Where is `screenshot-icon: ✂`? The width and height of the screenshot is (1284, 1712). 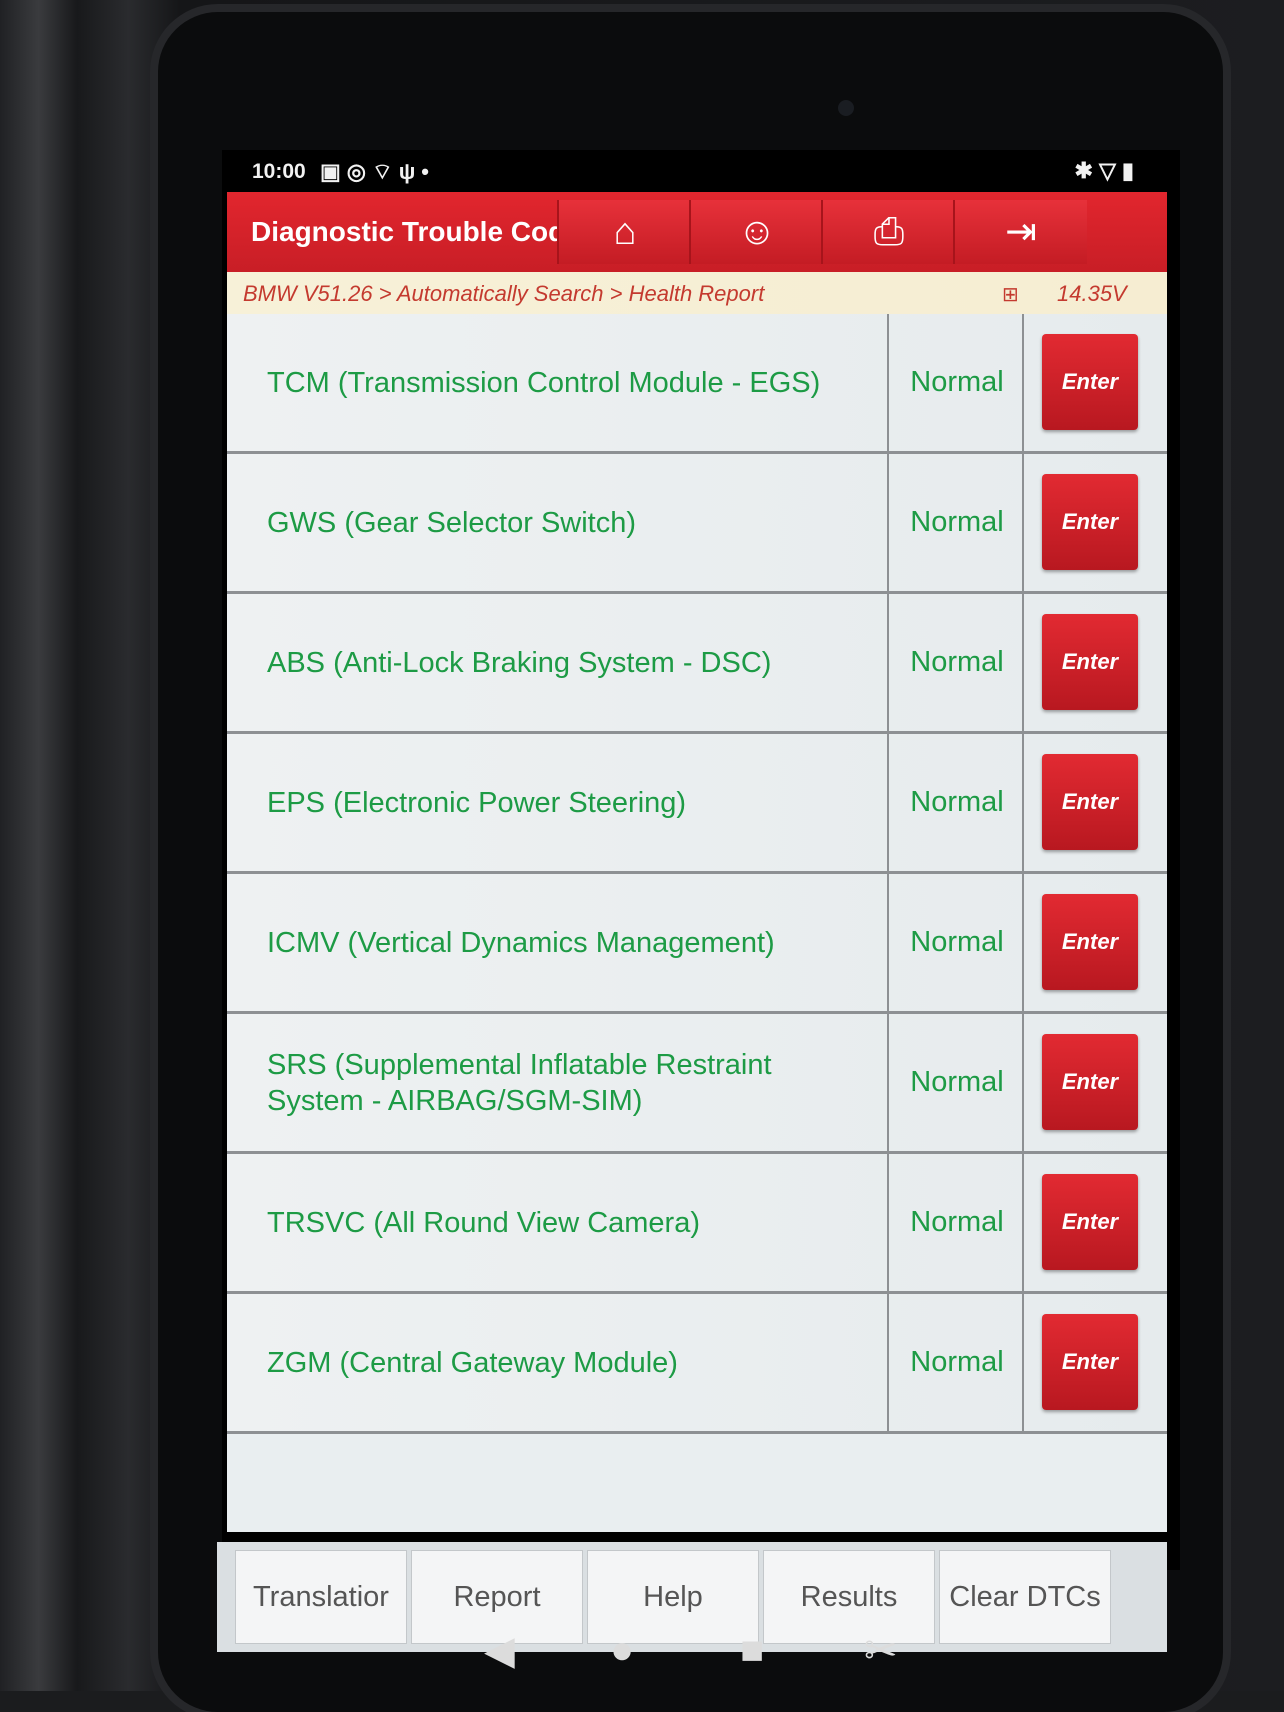
screenshot-icon: ✂ is located at coordinates (881, 1651).